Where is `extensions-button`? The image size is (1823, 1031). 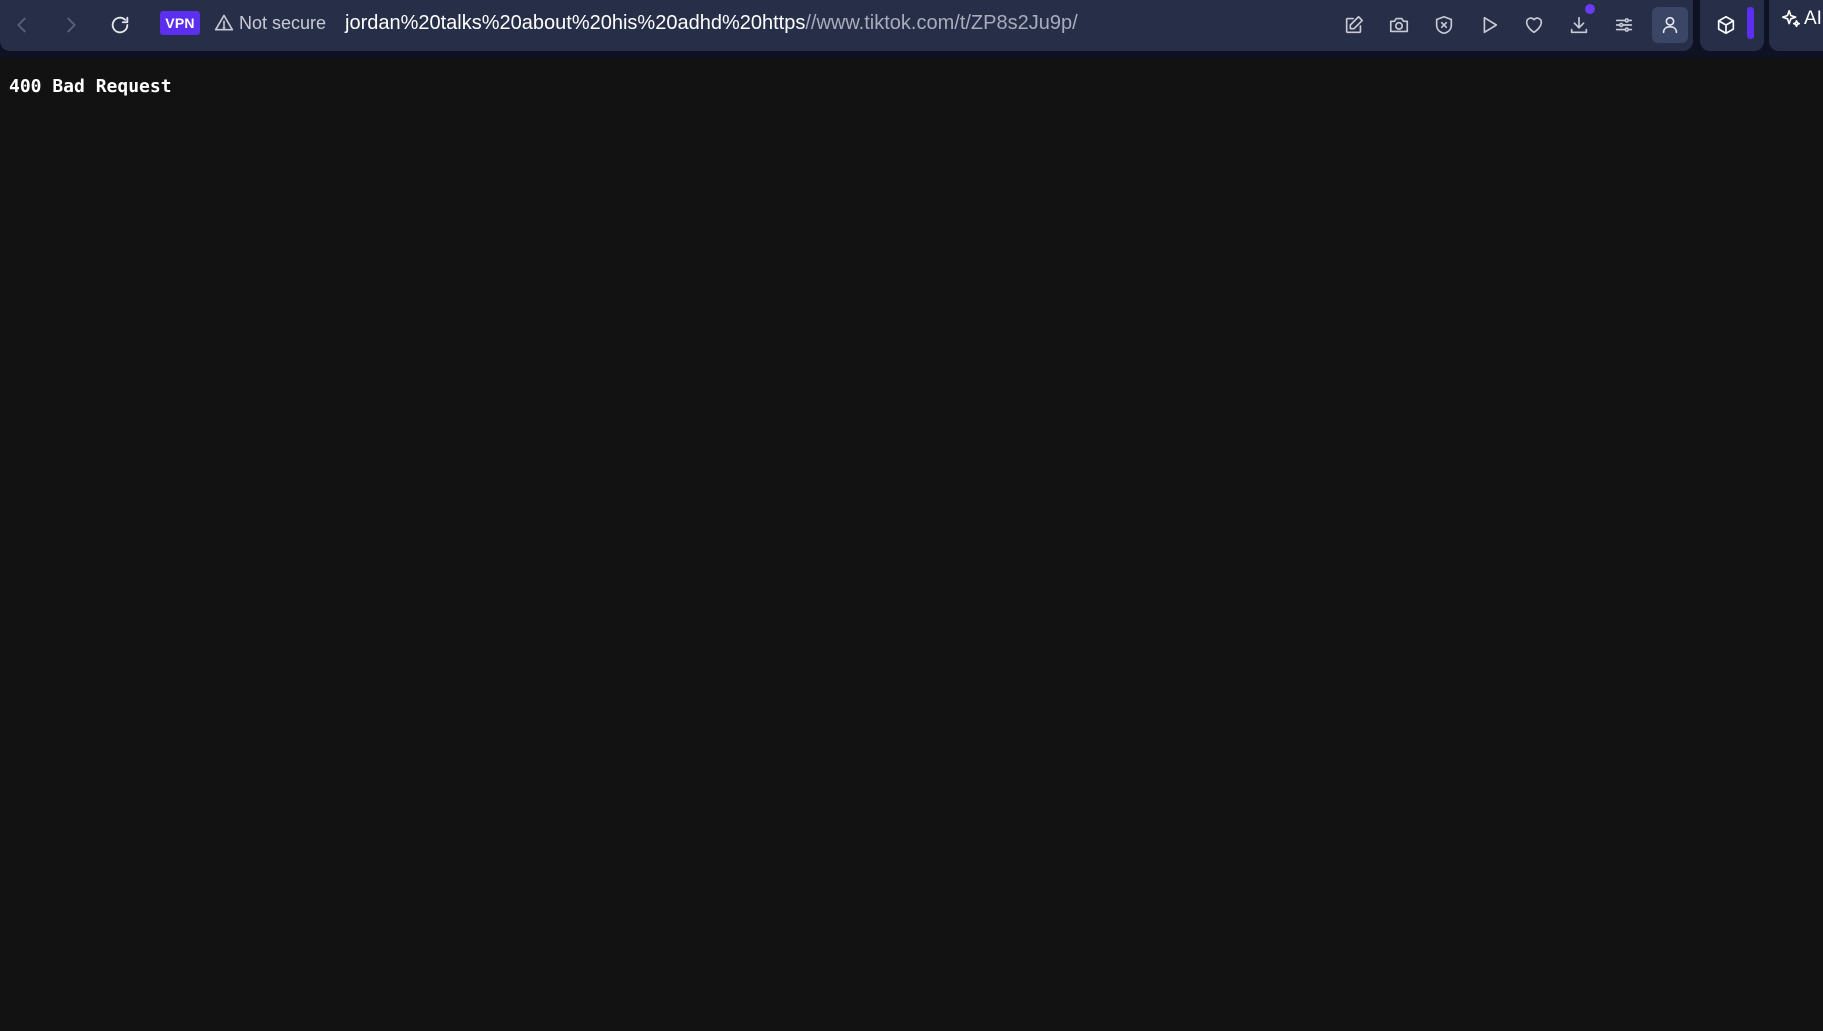 extensions-button is located at coordinates (1726, 25).